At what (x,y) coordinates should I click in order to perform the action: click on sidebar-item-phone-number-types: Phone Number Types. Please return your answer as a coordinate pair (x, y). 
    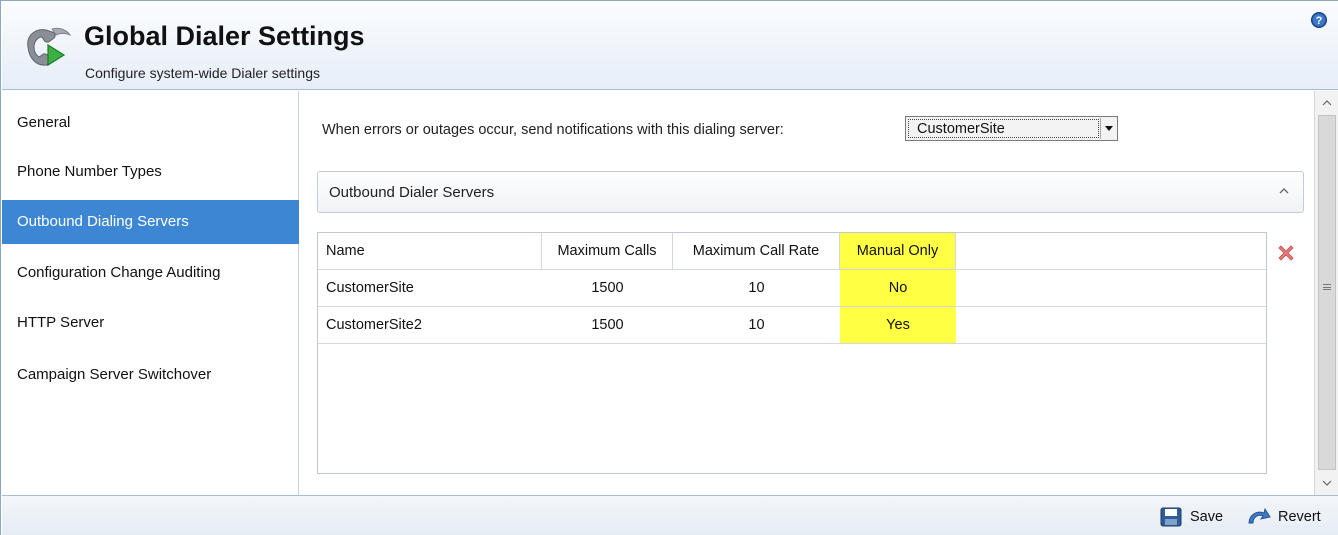
    Looking at the image, I should click on (150, 172).